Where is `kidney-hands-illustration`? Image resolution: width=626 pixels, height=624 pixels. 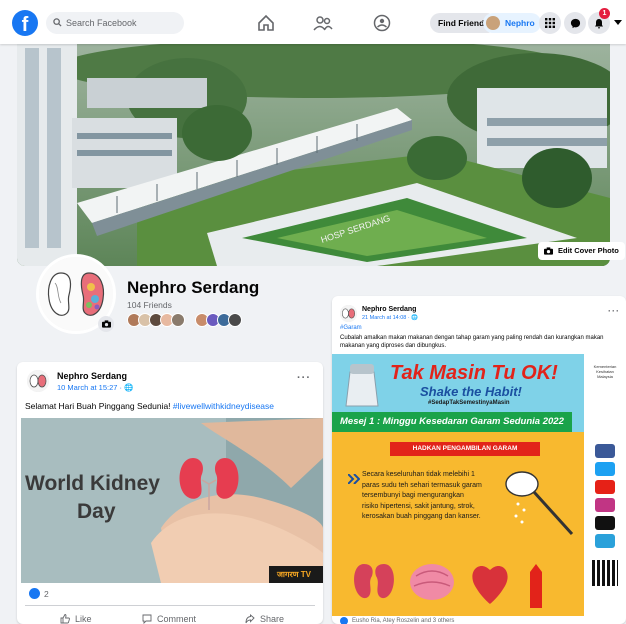
kidney-hands-illustration is located at coordinates (172, 500).